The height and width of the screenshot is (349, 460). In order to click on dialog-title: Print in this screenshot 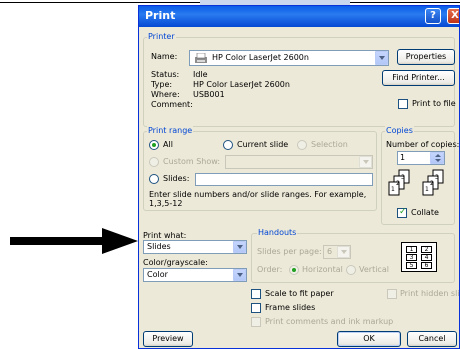, I will do `click(160, 15)`.